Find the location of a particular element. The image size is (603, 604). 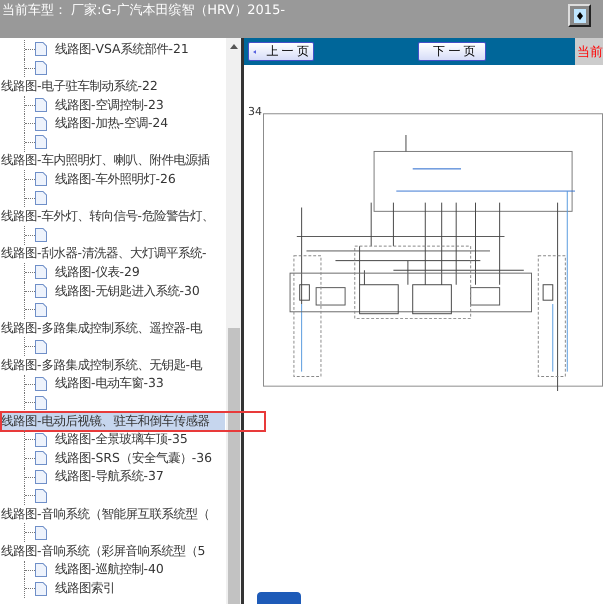

tree-item: 线路图-电动车窗-33 is located at coordinates (82, 383).